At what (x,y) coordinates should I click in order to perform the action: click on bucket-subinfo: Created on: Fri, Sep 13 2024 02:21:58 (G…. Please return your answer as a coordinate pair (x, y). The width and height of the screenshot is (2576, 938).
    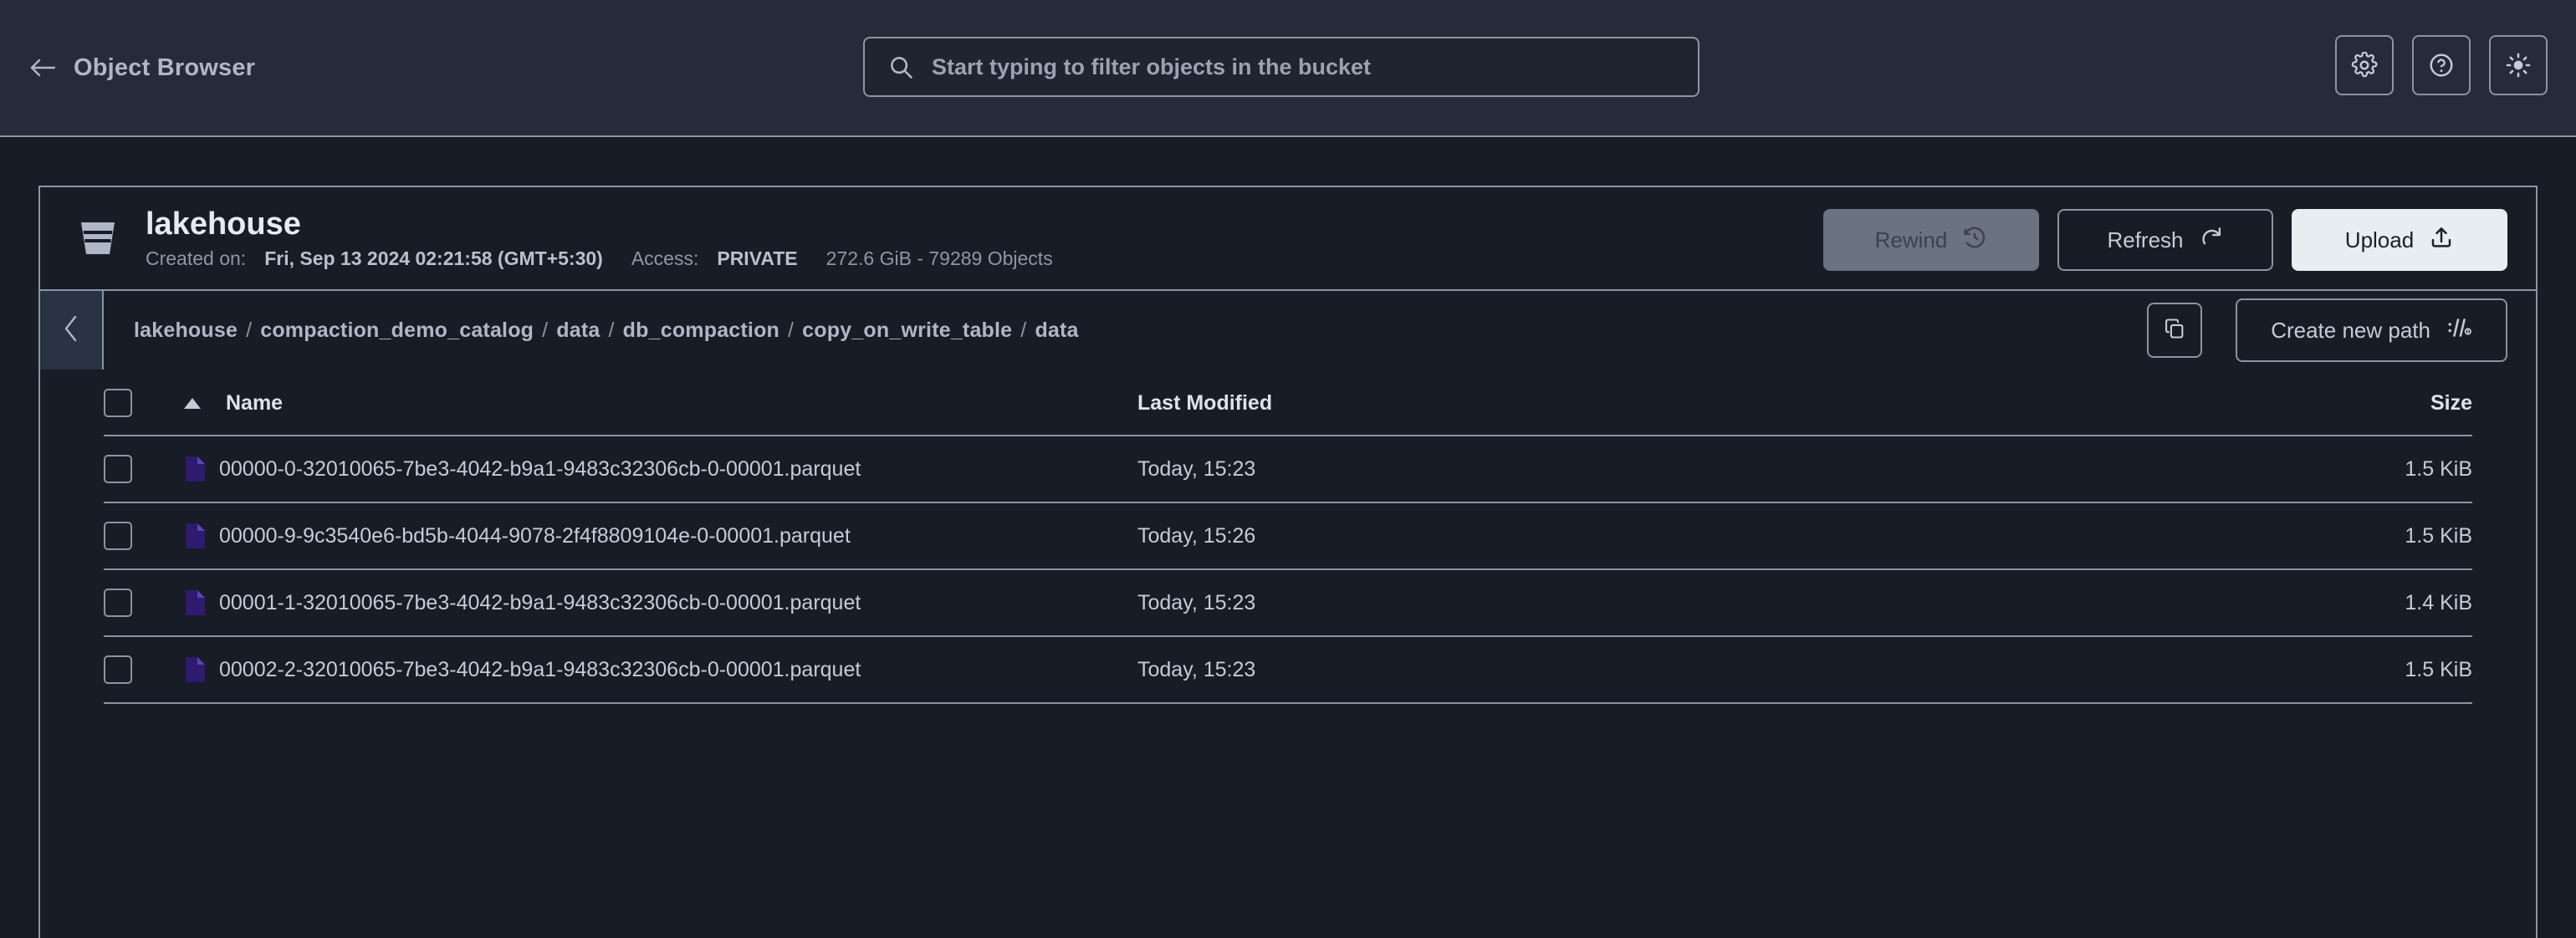
    Looking at the image, I should click on (599, 258).